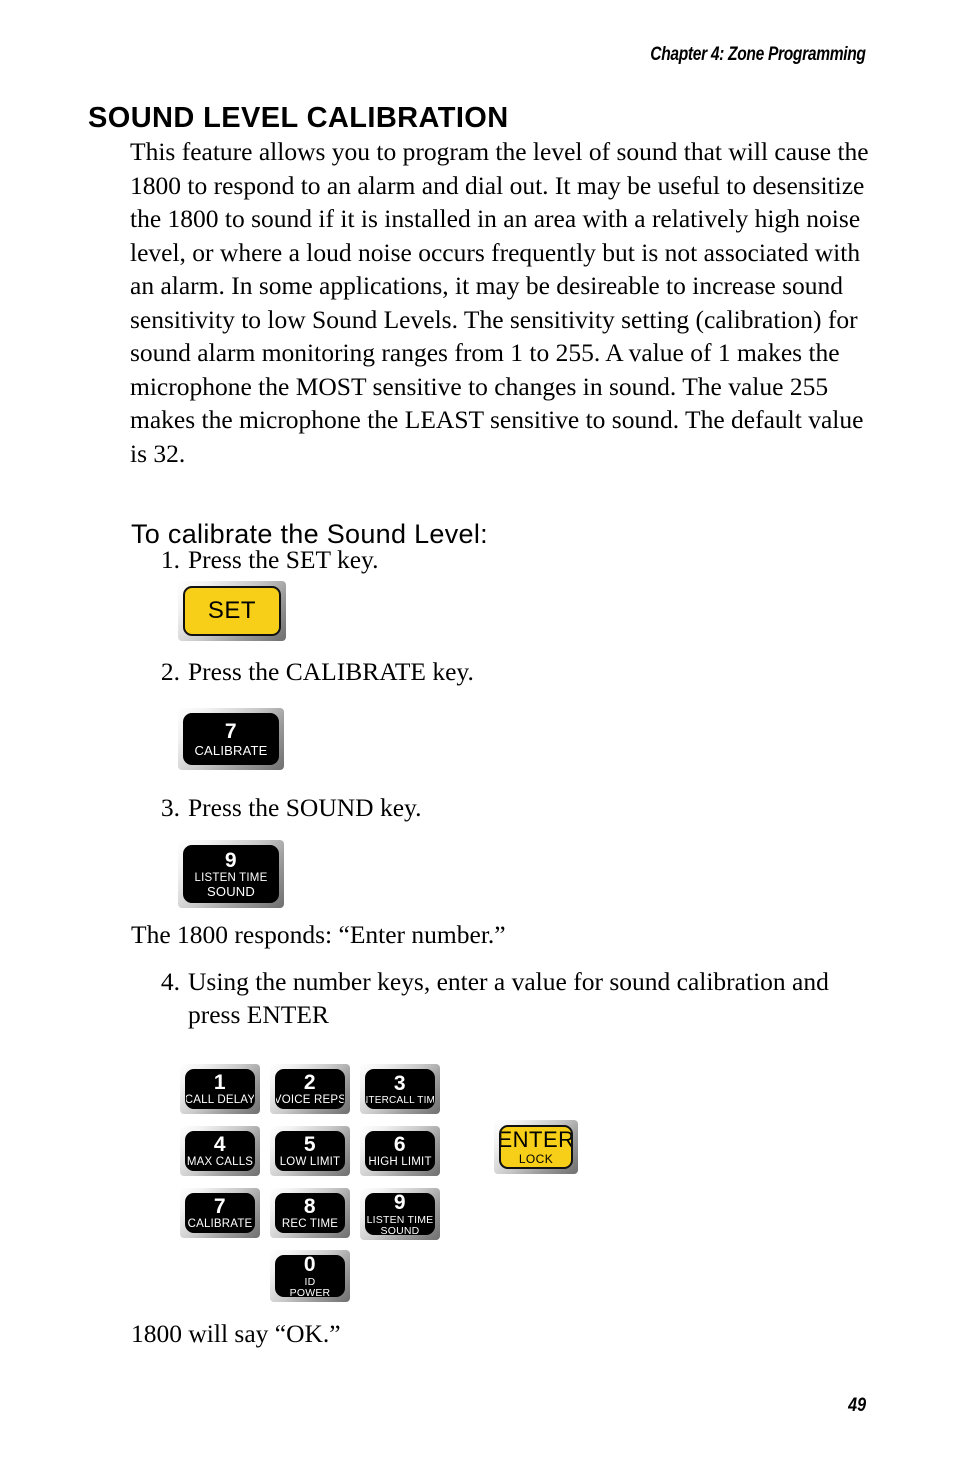 The width and height of the screenshot is (954, 1475). What do you see at coordinates (283, 559) in the screenshot?
I see `step-1-text: Press the SET key.` at bounding box center [283, 559].